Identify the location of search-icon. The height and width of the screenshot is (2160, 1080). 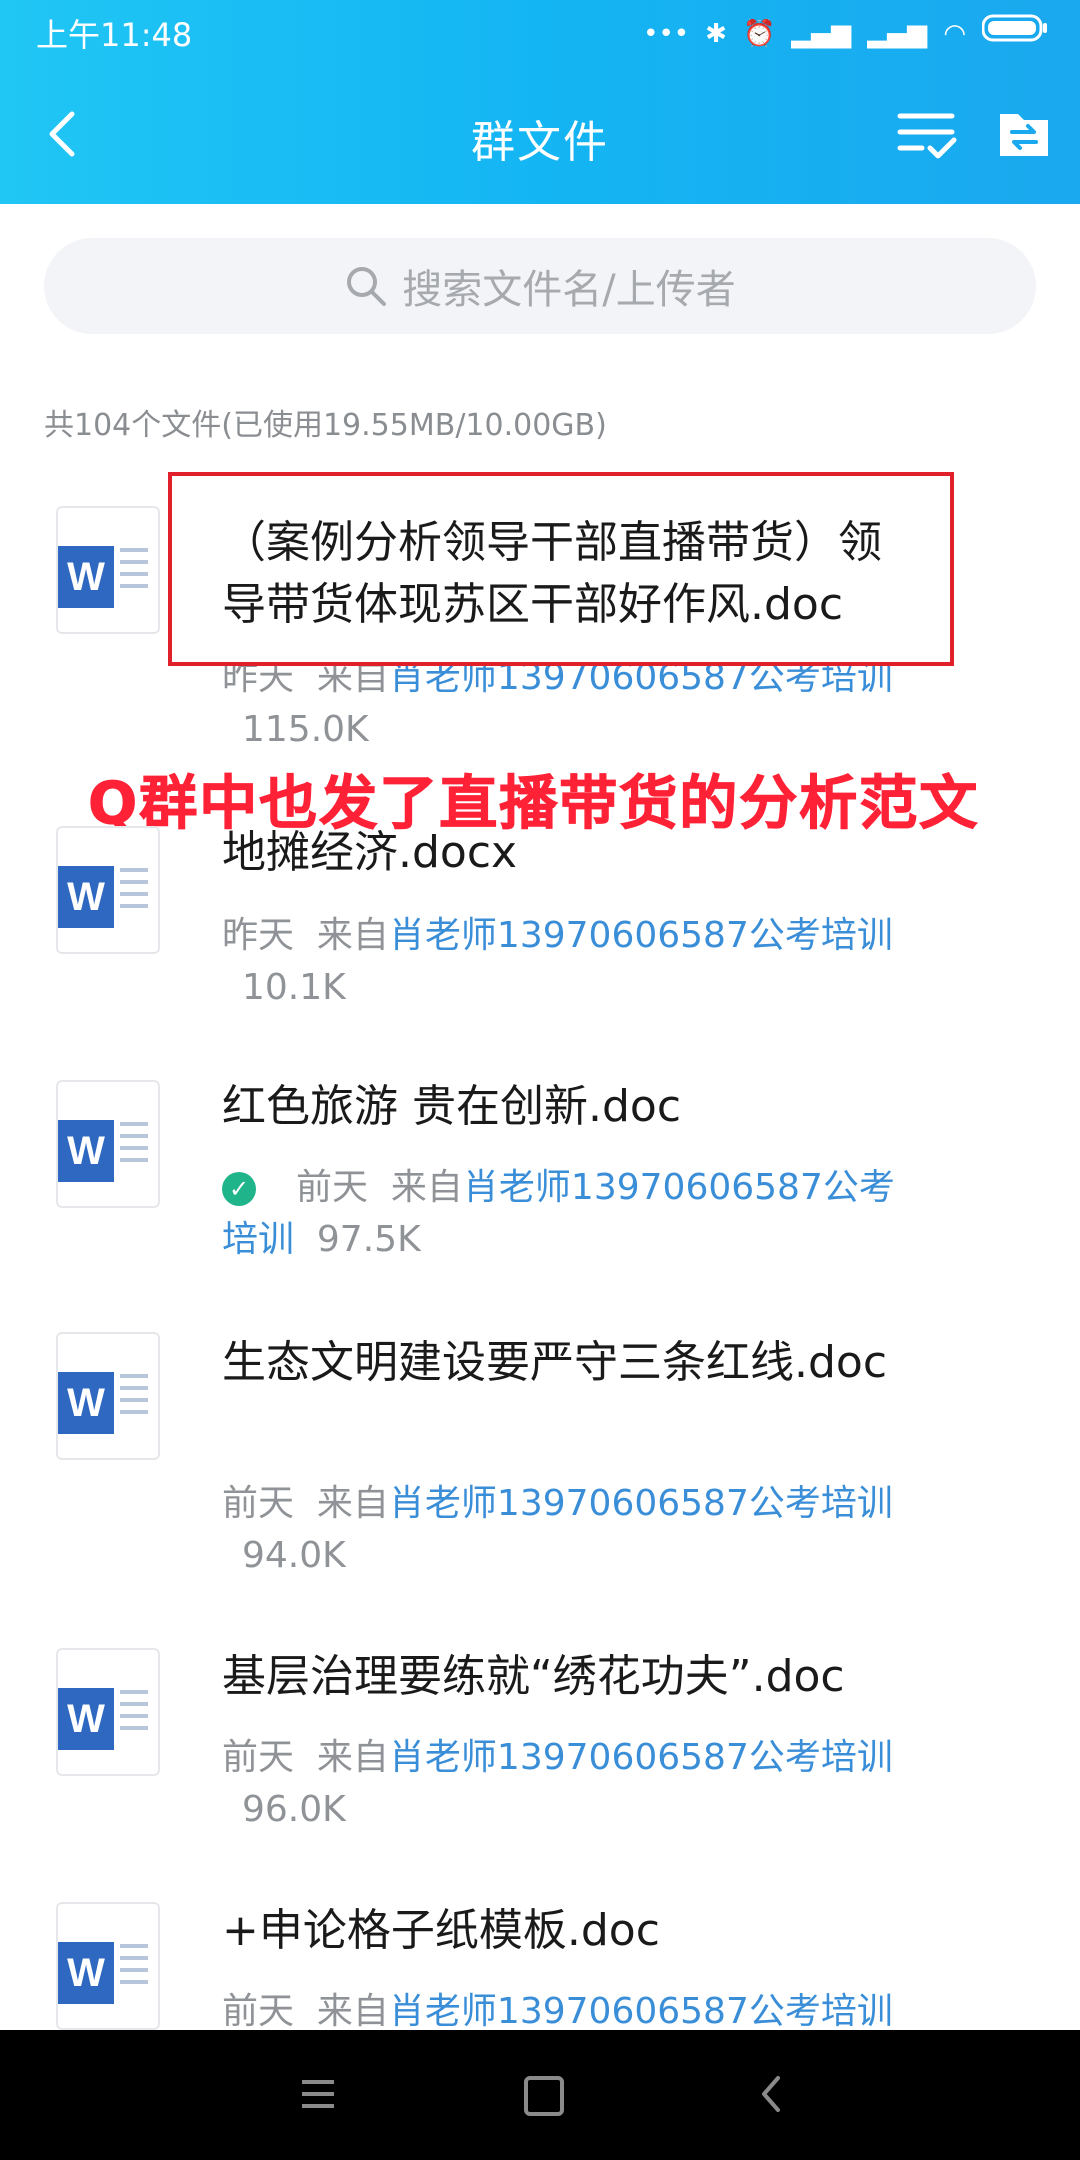
(367, 286).